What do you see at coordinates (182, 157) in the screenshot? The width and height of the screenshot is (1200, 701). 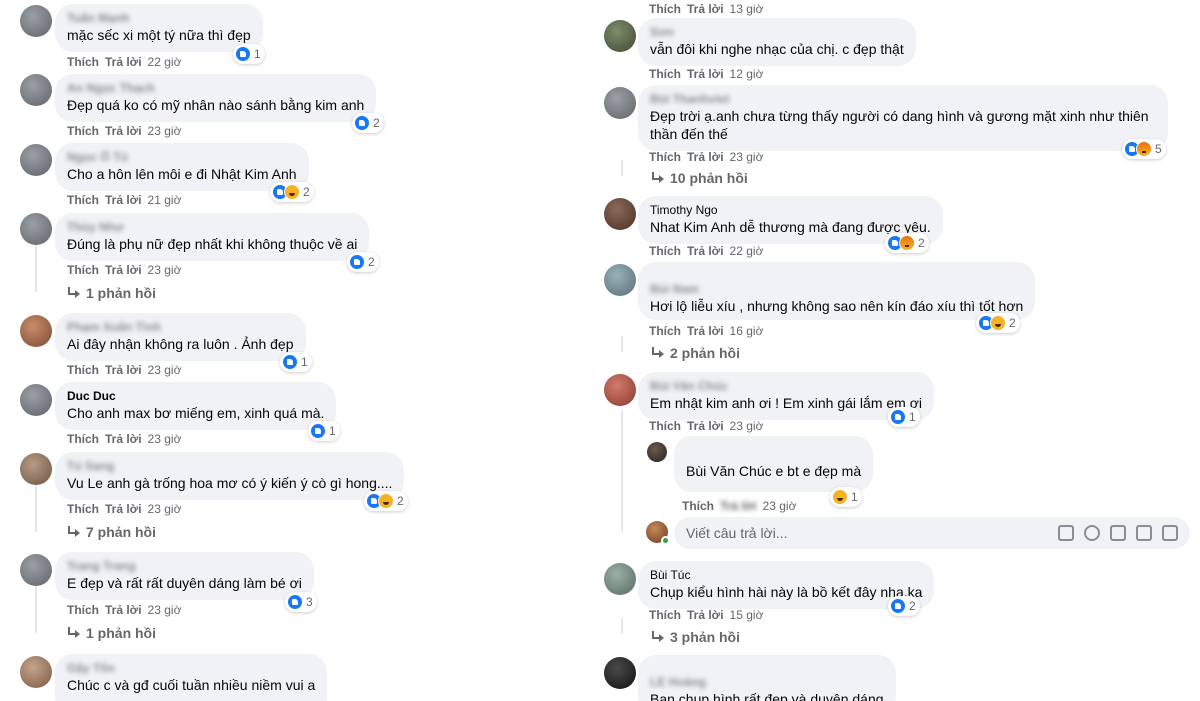 I see `comment-author: Ngọc Ổ Tú` at bounding box center [182, 157].